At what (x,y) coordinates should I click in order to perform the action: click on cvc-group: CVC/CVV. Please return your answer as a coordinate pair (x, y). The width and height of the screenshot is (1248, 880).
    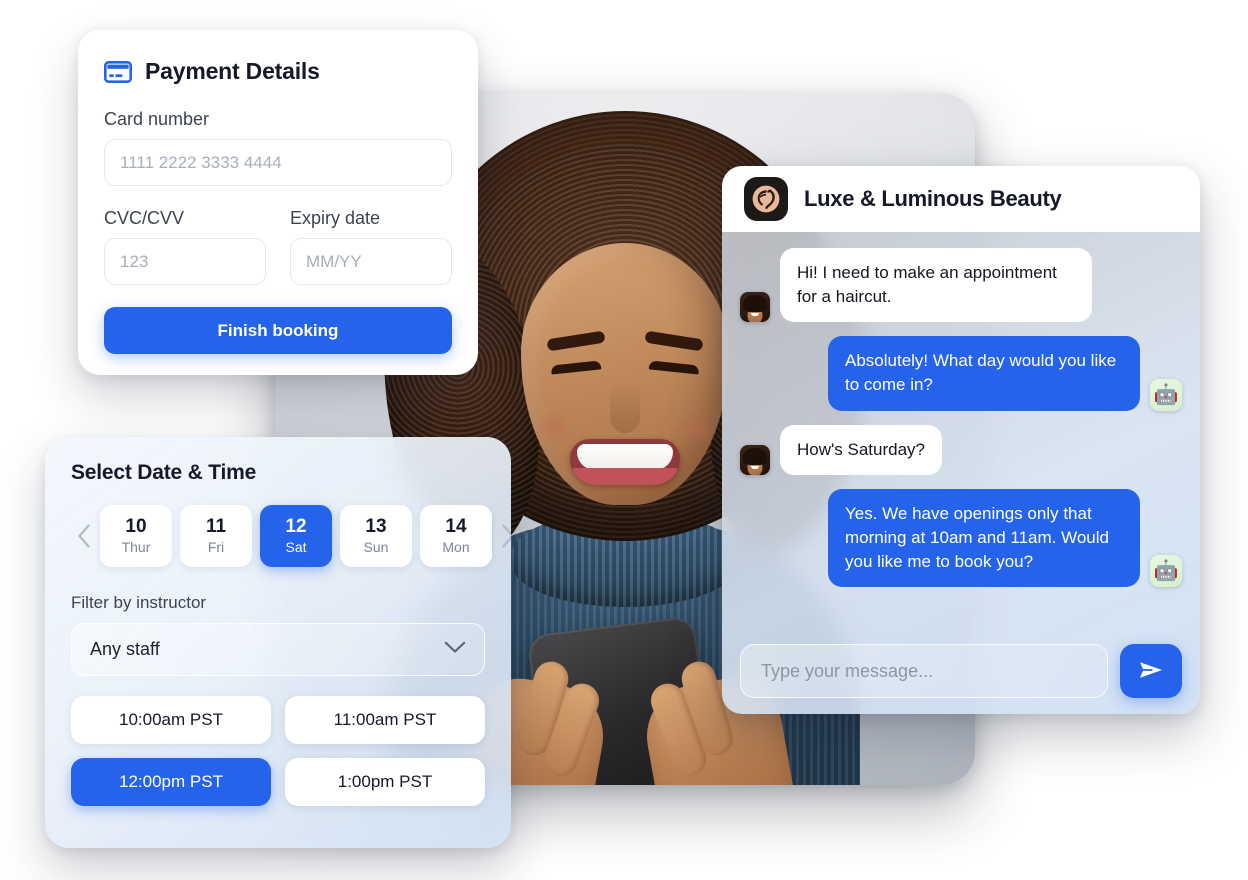
    Looking at the image, I should click on (185, 246).